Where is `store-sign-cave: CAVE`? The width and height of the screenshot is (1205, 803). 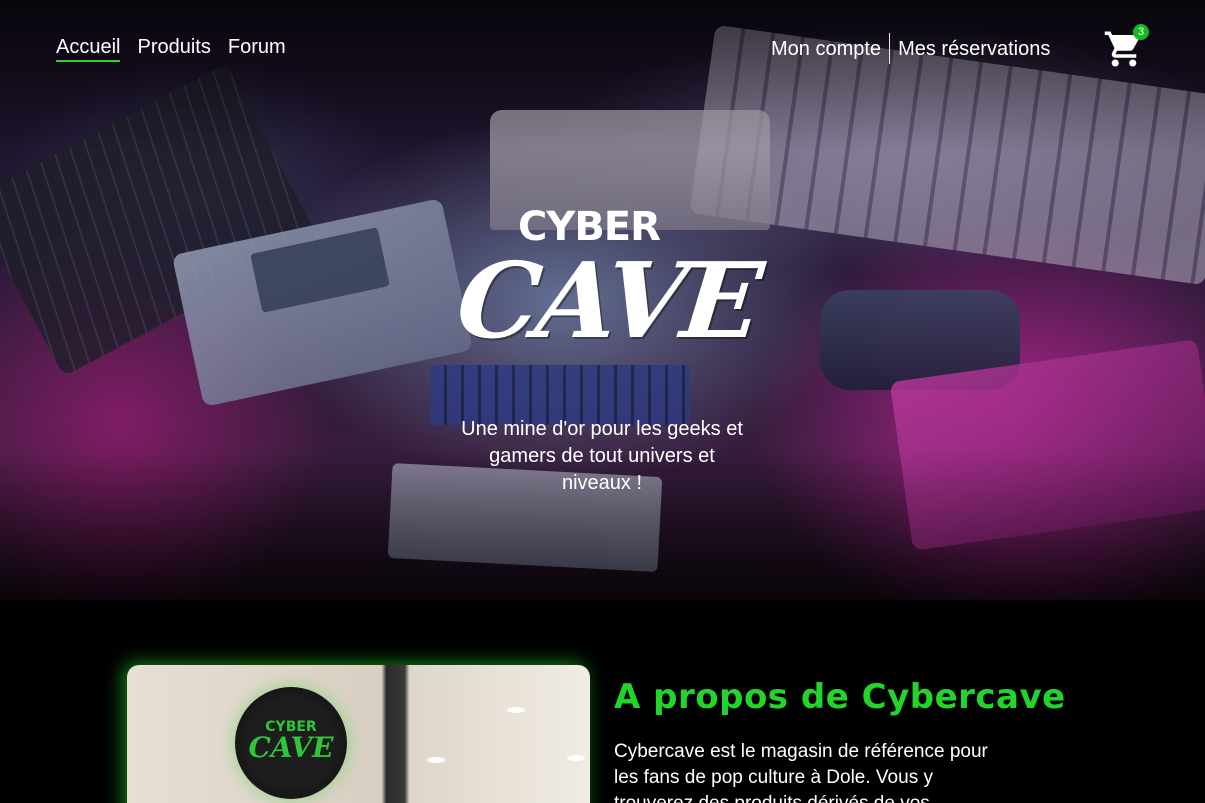
store-sign-cave: CAVE is located at coordinates (291, 747).